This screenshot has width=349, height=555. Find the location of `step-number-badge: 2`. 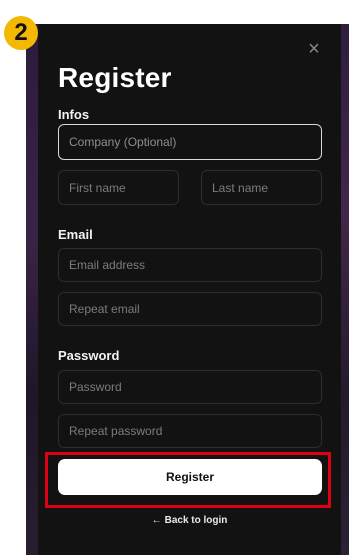

step-number-badge: 2 is located at coordinates (21, 33).